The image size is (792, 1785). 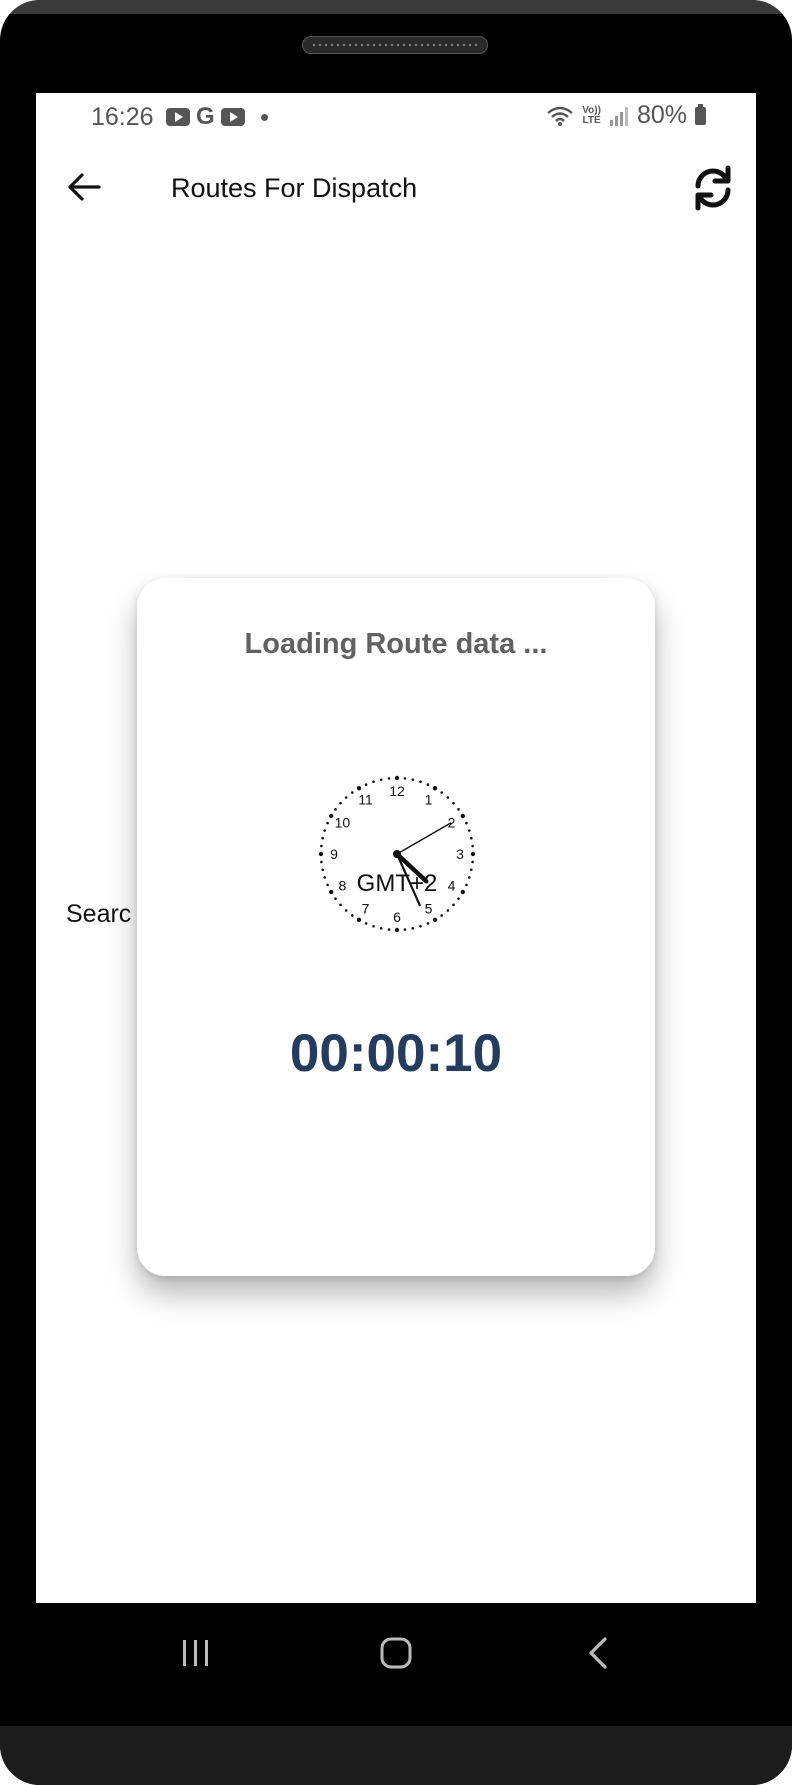 I want to click on clock-hub, so click(x=397, y=854).